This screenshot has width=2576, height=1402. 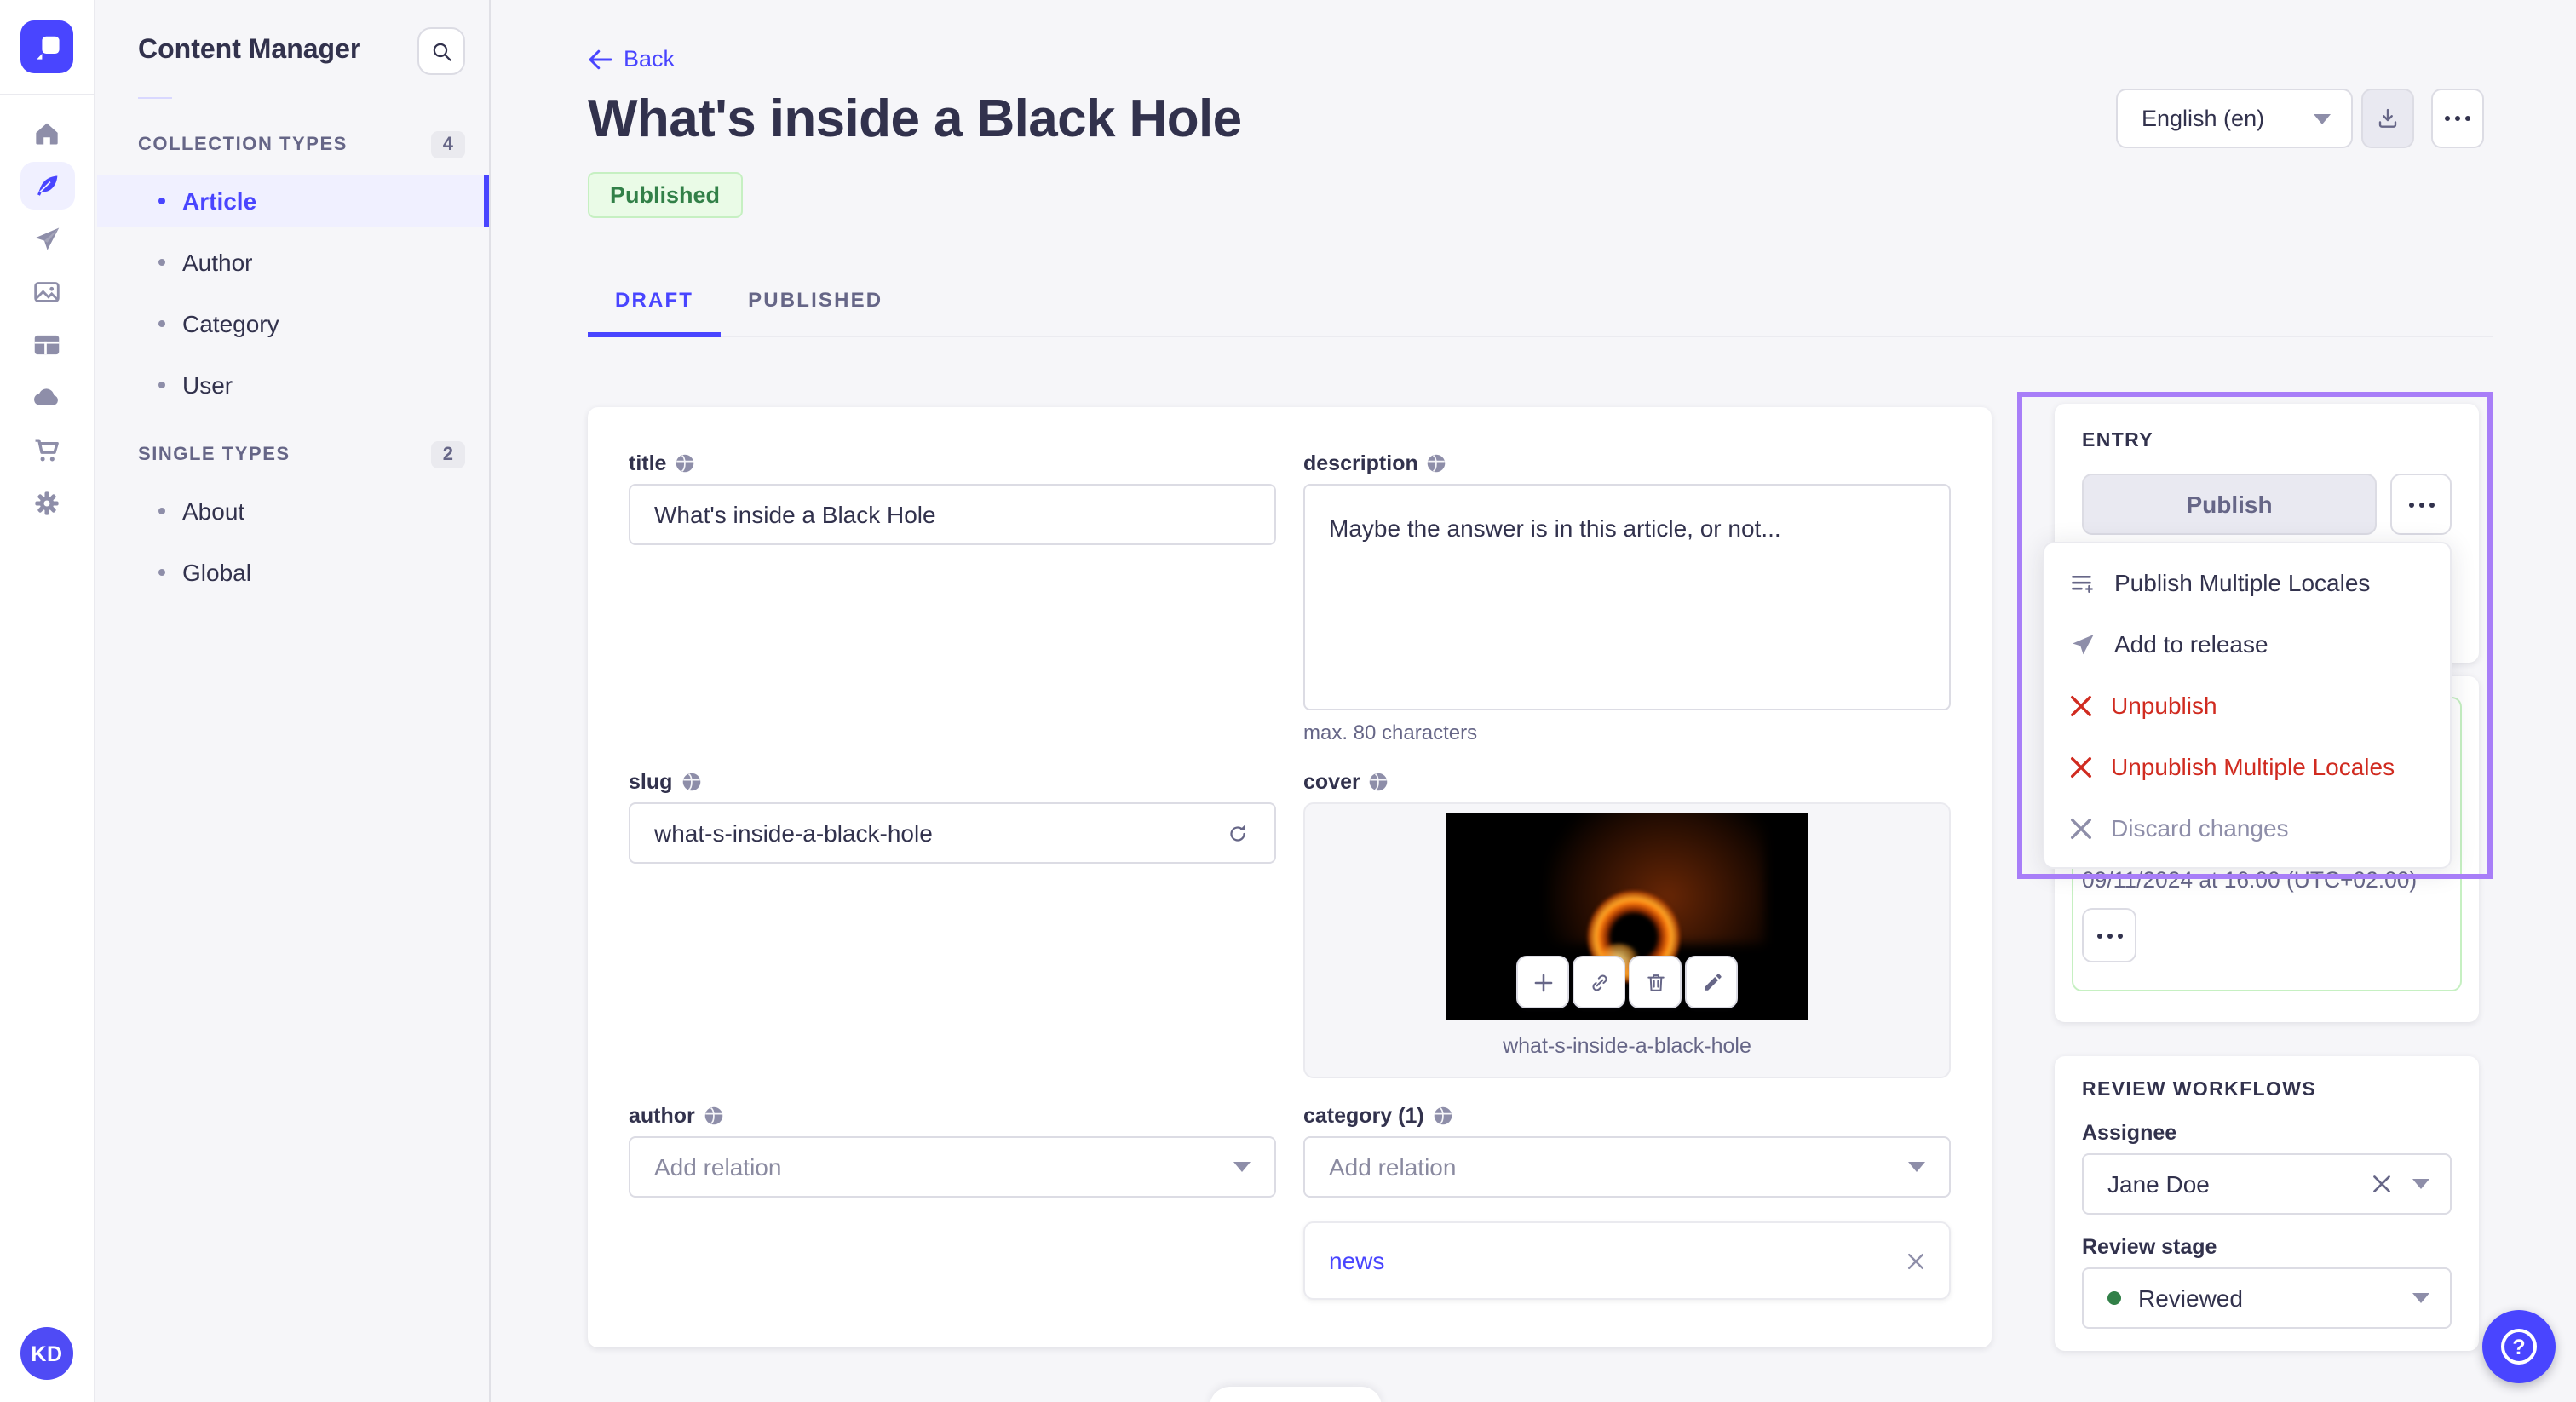 I want to click on clear-x-icon, so click(x=2382, y=1184).